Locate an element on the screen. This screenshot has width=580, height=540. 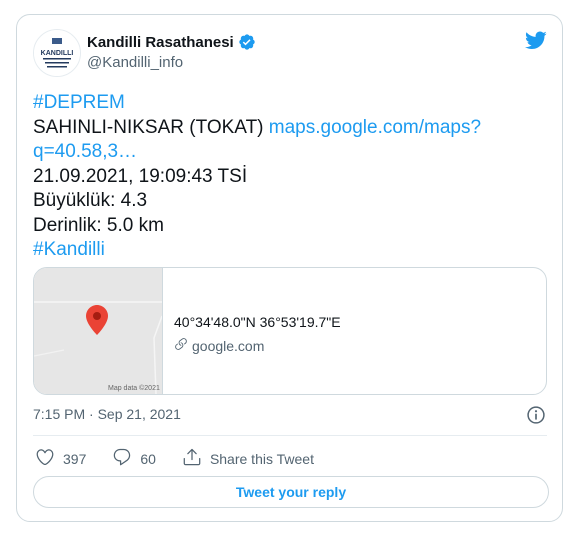
reply-action-button: 60 is located at coordinates (134, 458).